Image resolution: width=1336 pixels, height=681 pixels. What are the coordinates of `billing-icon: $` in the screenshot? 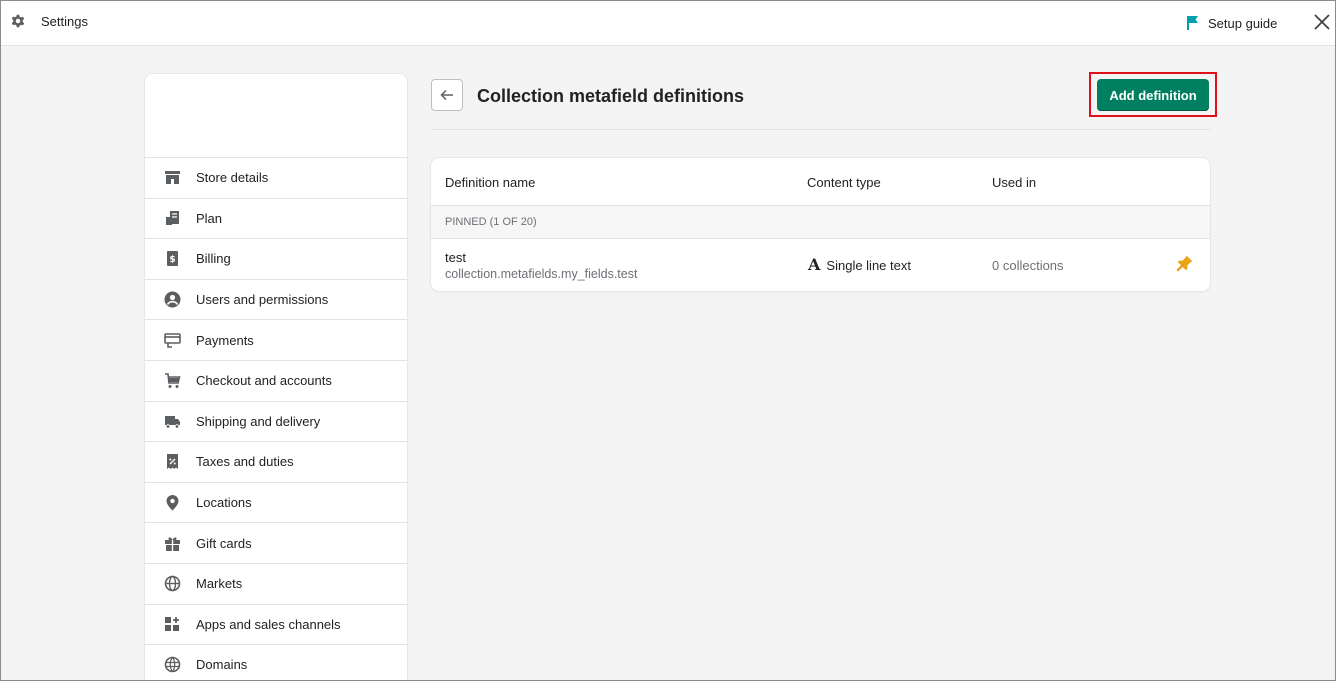 It's located at (172, 258).